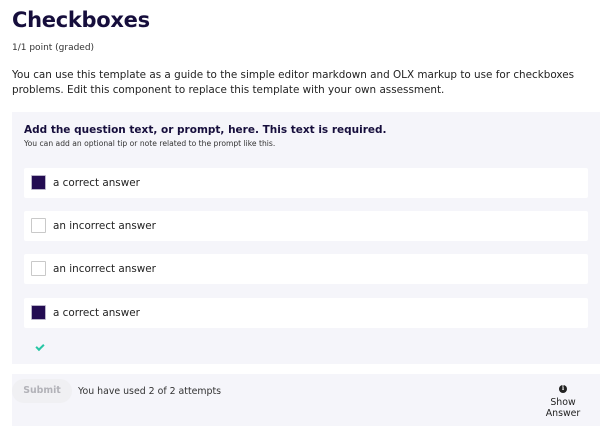  Describe the element at coordinates (40, 346) in the screenshot. I see `correct-check-icon` at that location.